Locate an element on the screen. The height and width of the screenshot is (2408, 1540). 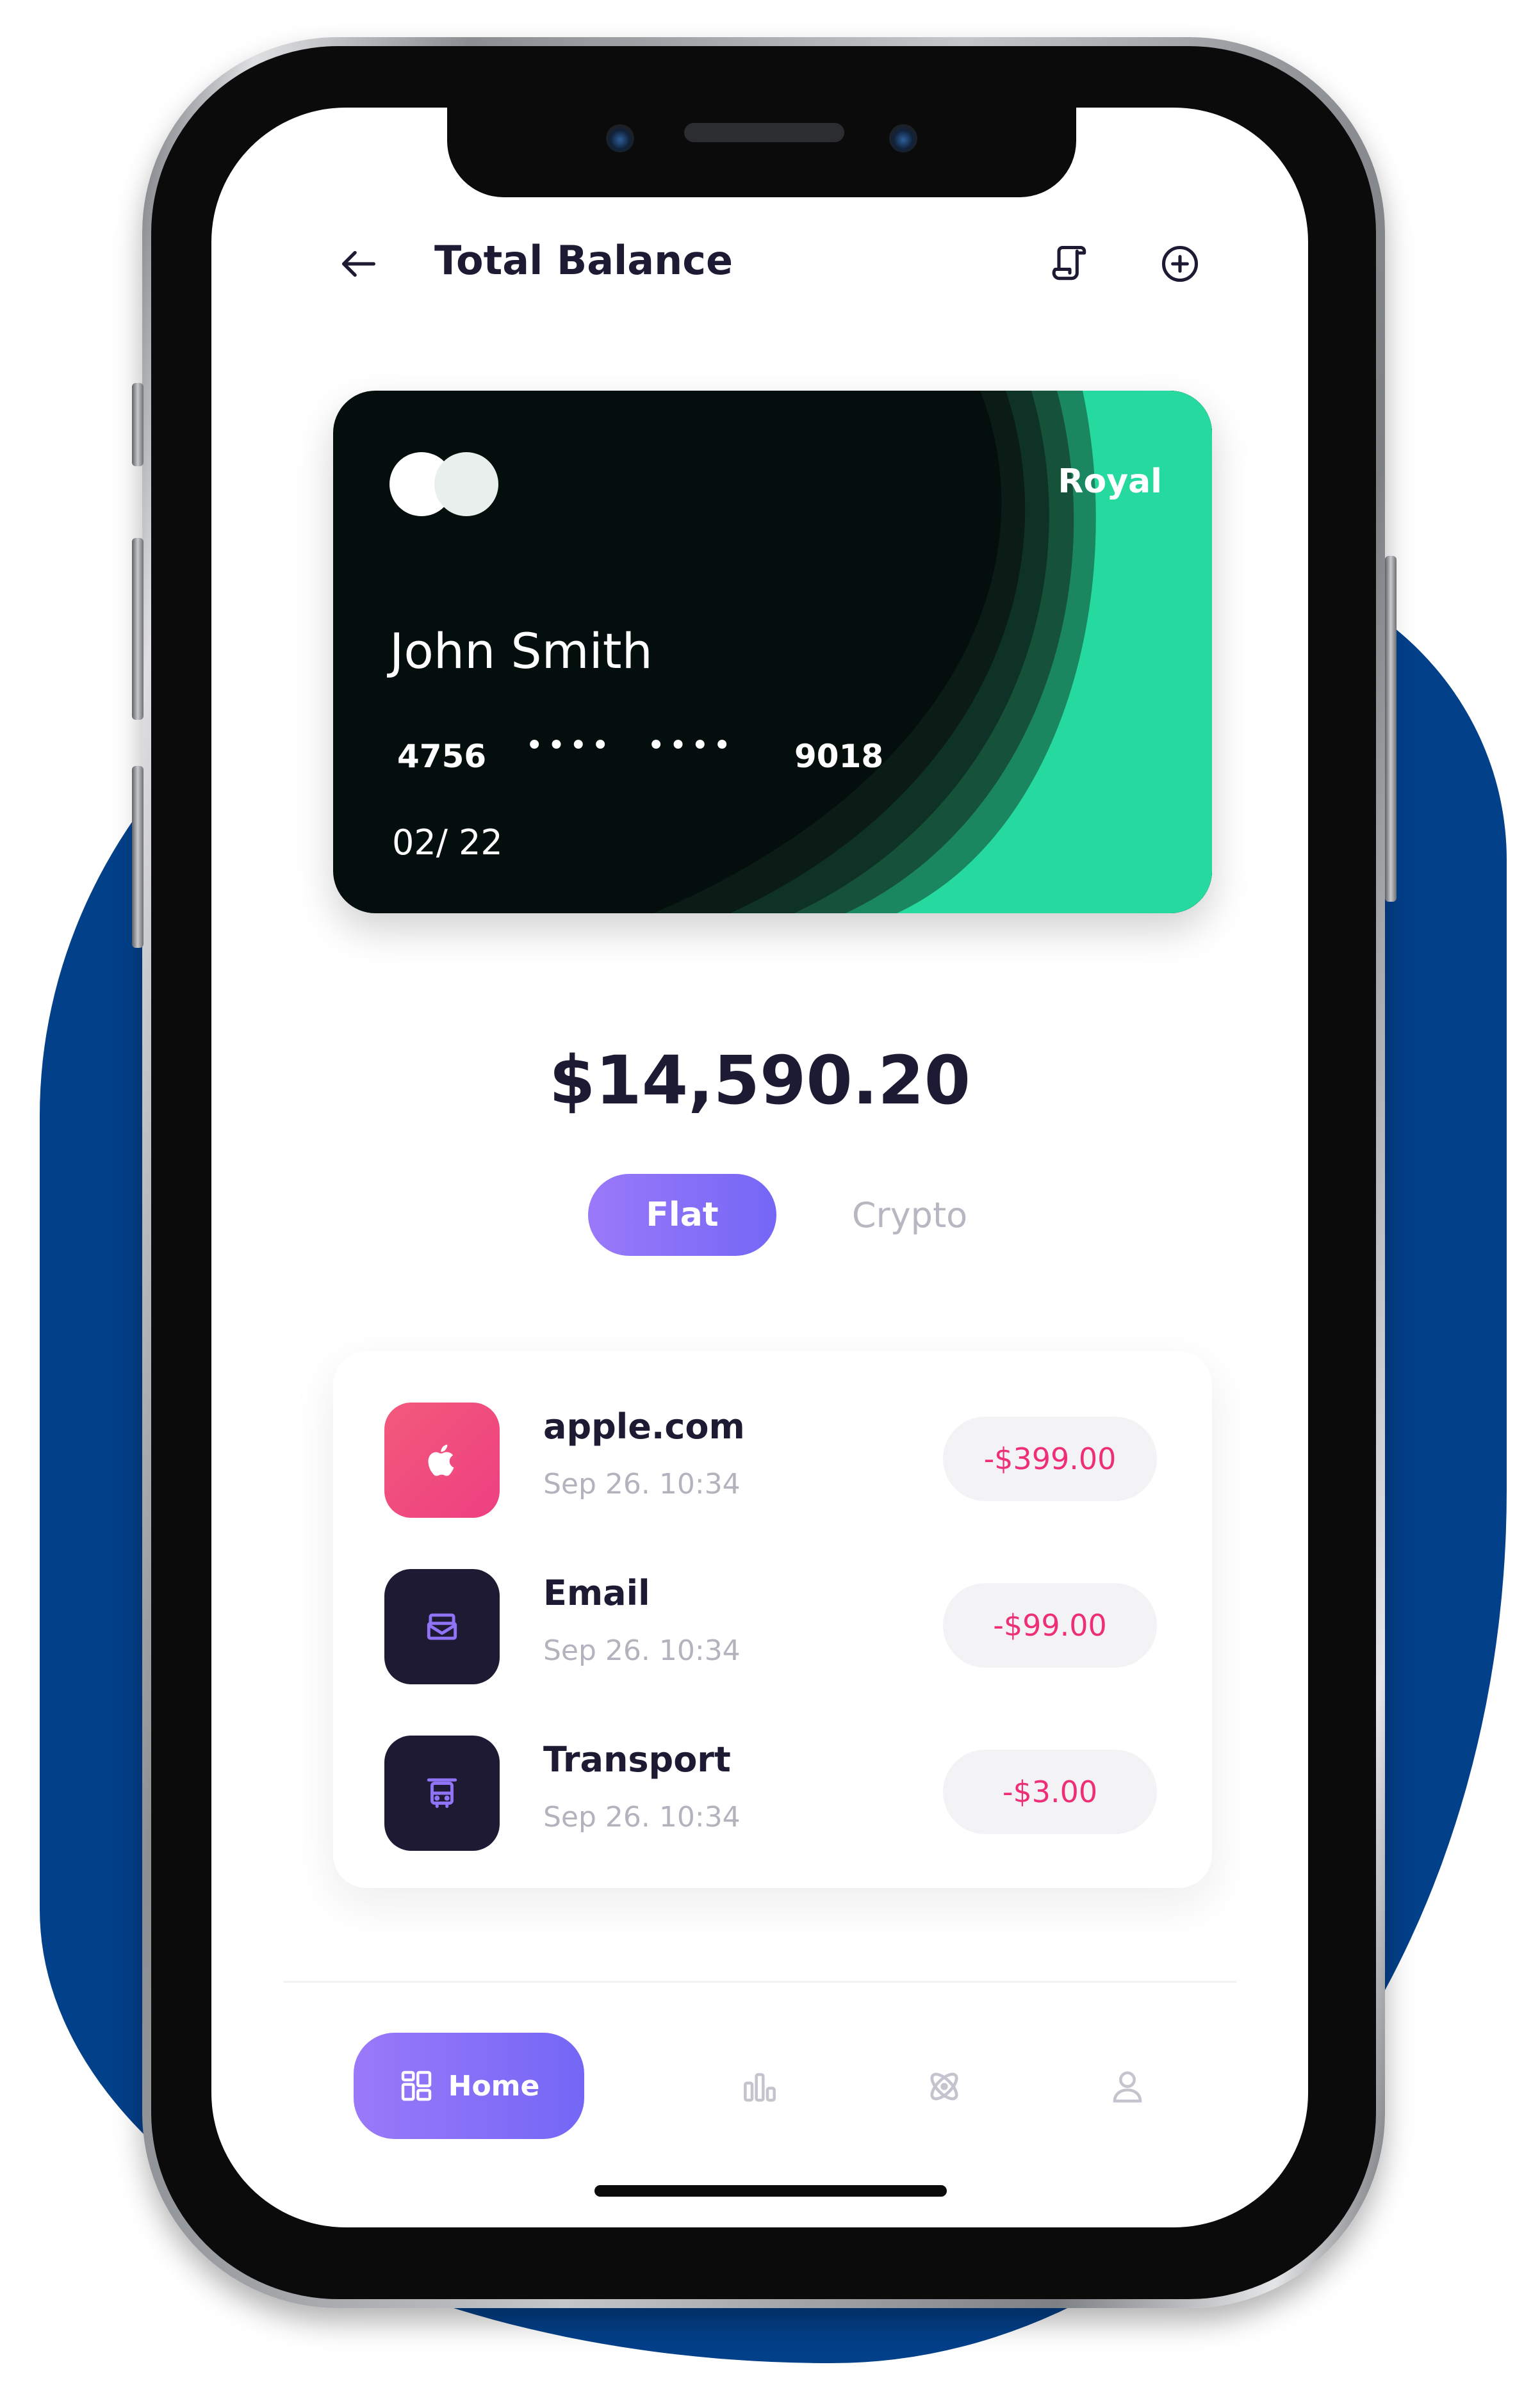
sensor-lens-icon is located at coordinates (903, 138).